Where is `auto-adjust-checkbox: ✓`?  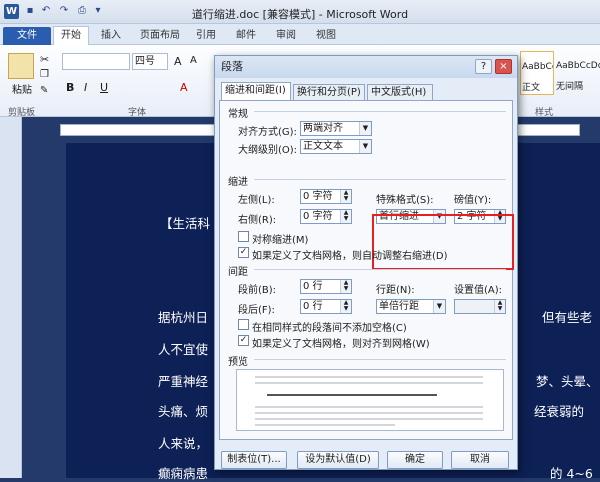
auto-adjust-checkbox: ✓ is located at coordinates (243, 252).